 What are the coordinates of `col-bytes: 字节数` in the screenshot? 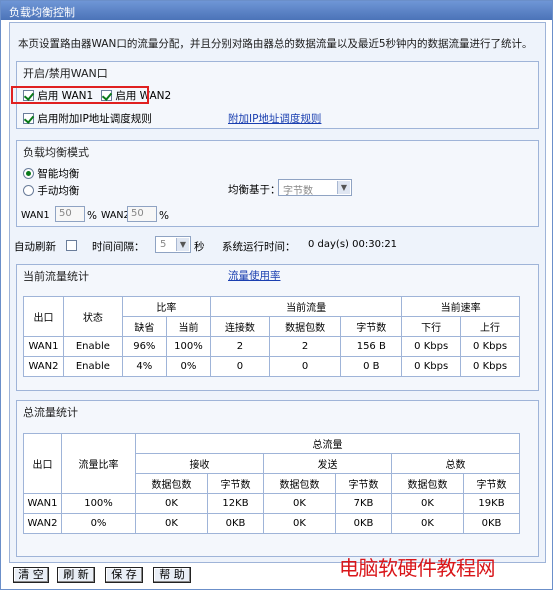 It's located at (371, 326).